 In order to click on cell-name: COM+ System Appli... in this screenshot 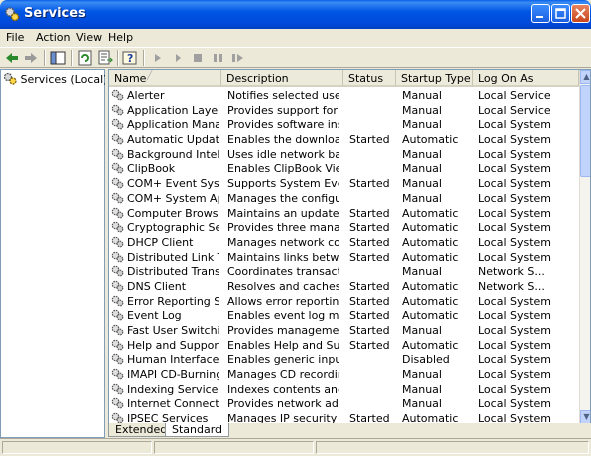, I will do `click(173, 198)`.